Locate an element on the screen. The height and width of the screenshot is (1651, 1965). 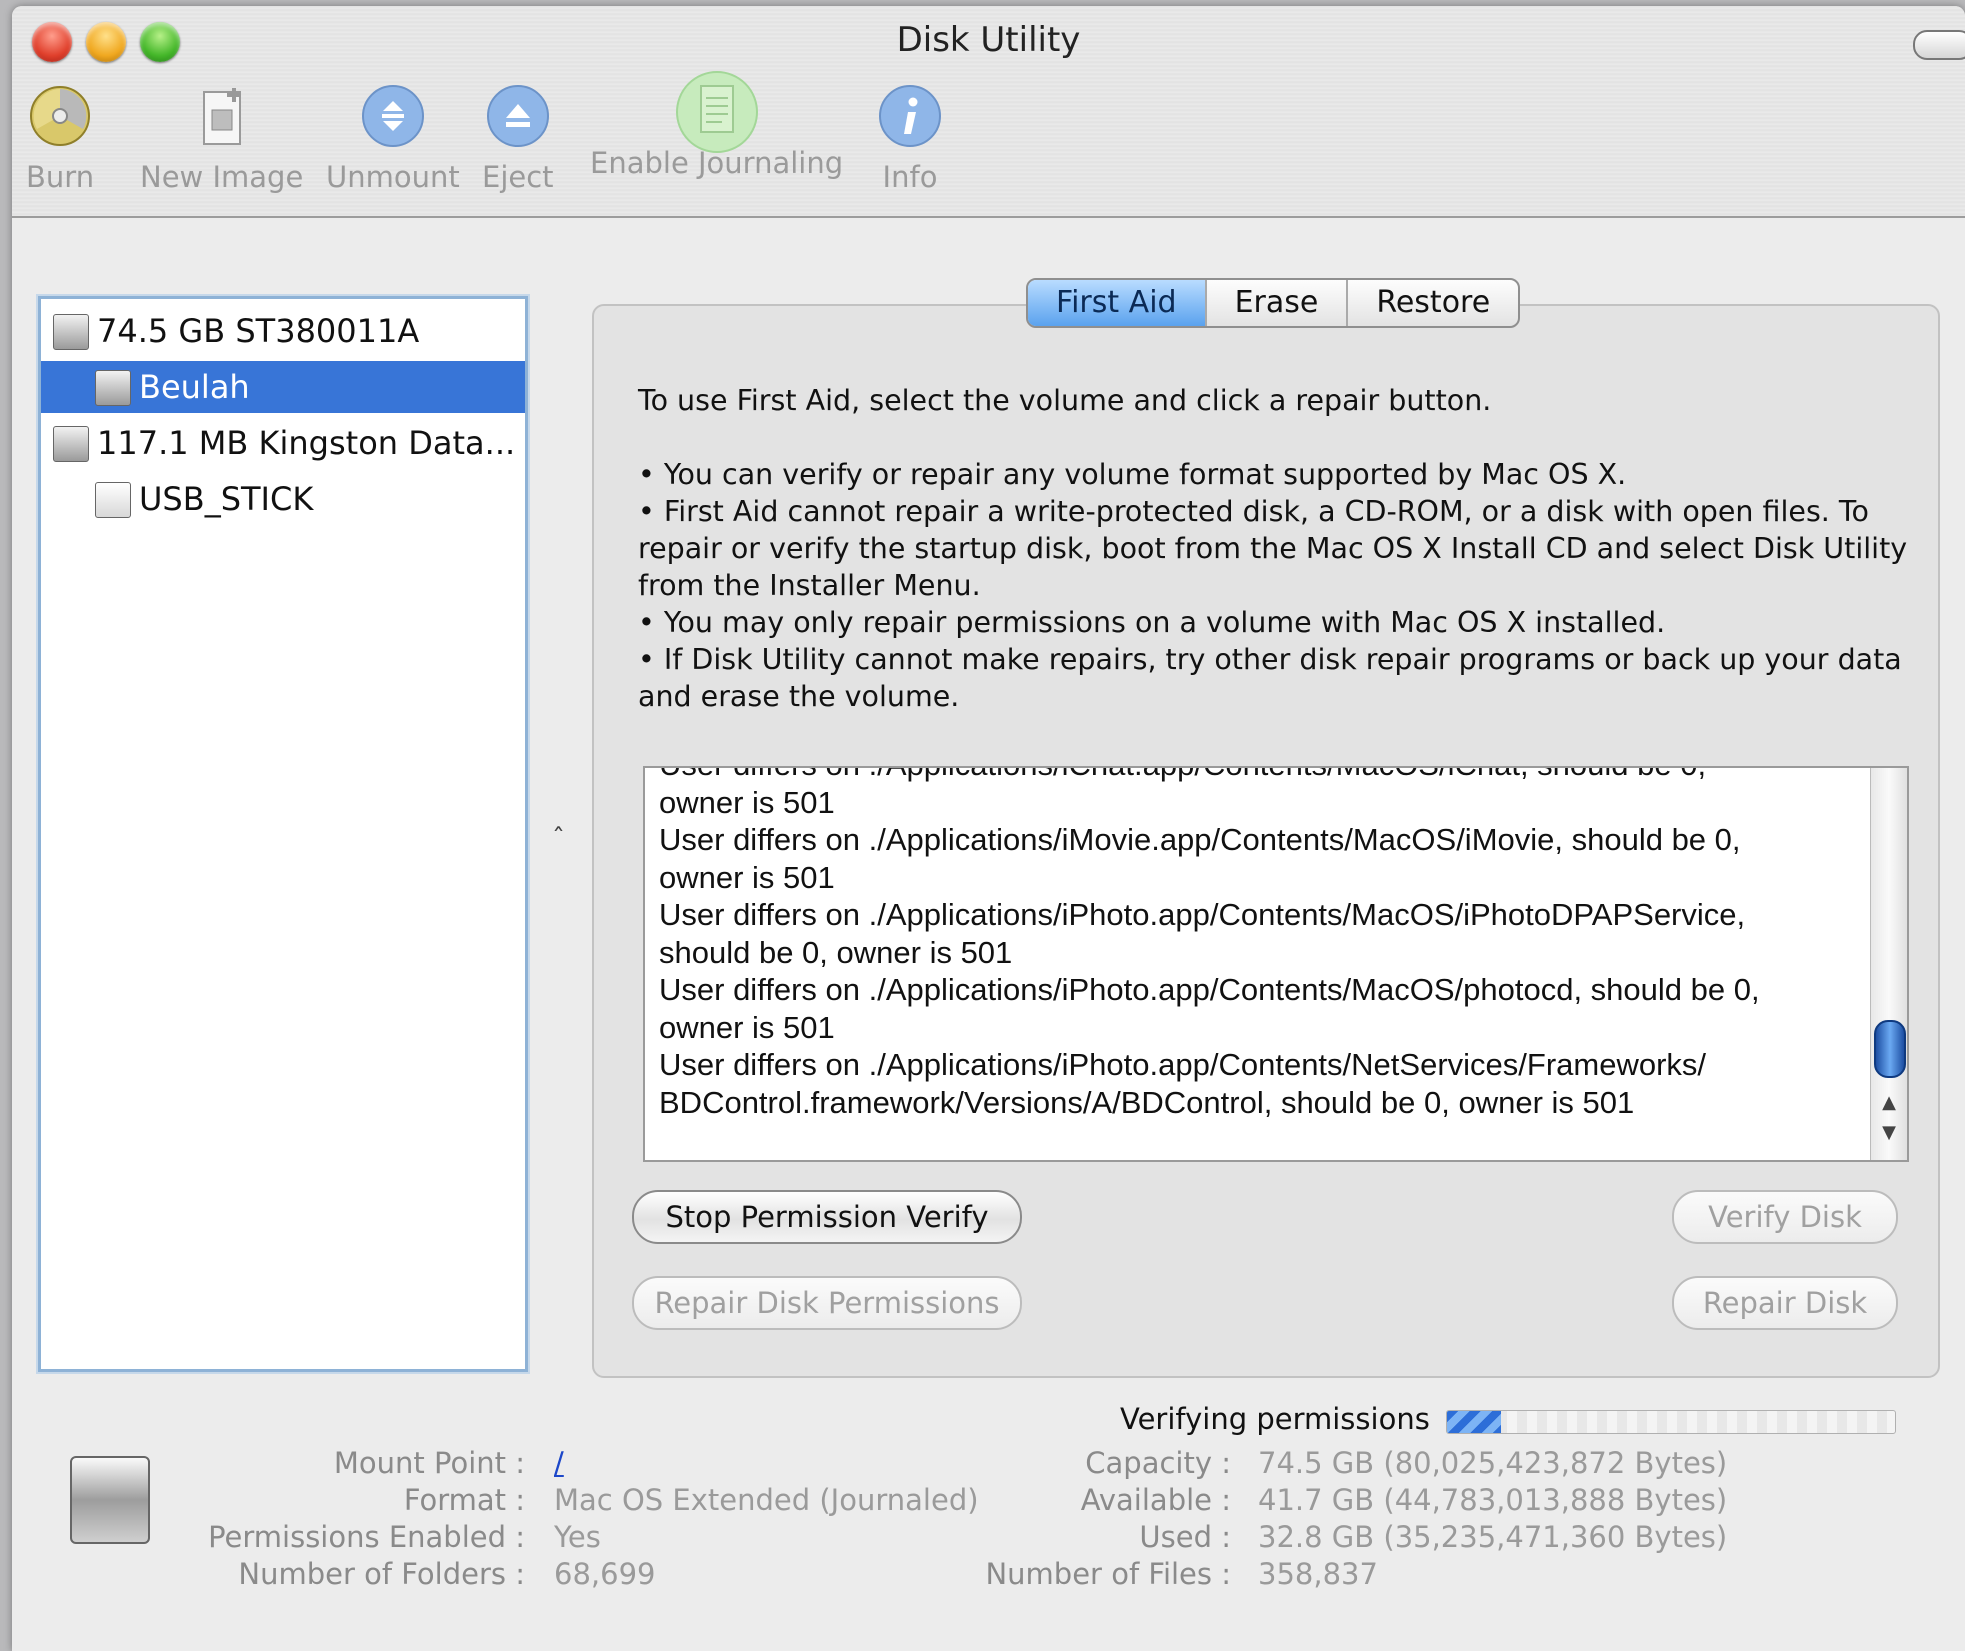
log-scroll-thumb is located at coordinates (1890, 1049).